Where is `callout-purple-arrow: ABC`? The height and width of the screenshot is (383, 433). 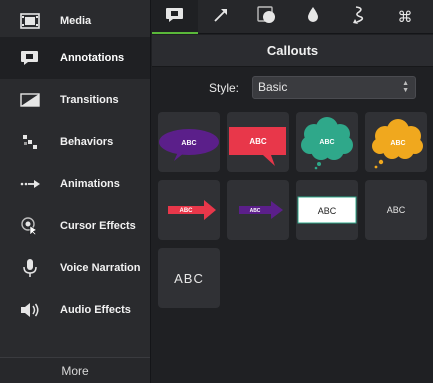 callout-purple-arrow: ABC is located at coordinates (258, 210).